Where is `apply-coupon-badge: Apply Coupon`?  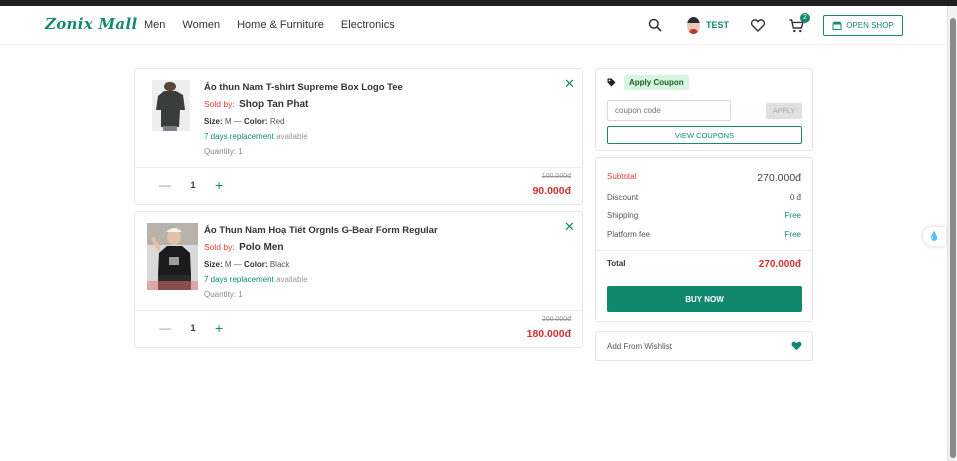
apply-coupon-badge: Apply Coupon is located at coordinates (656, 82).